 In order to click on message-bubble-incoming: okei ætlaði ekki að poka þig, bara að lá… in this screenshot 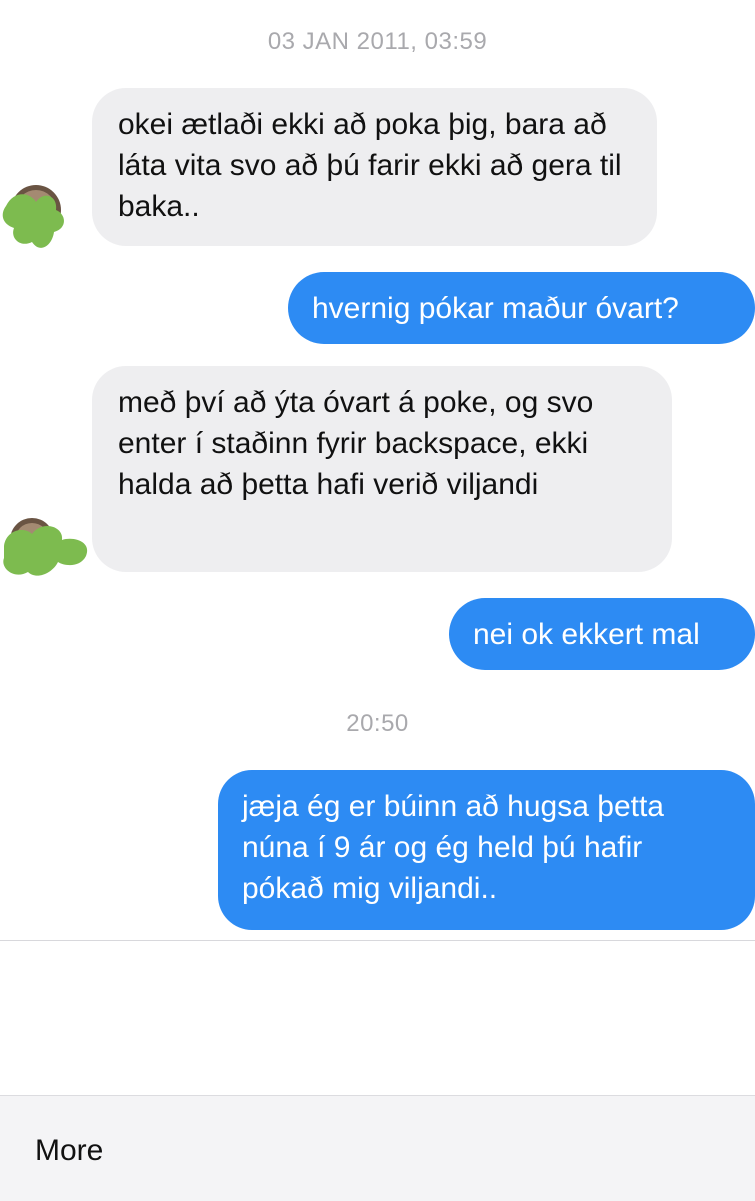, I will do `click(374, 167)`.